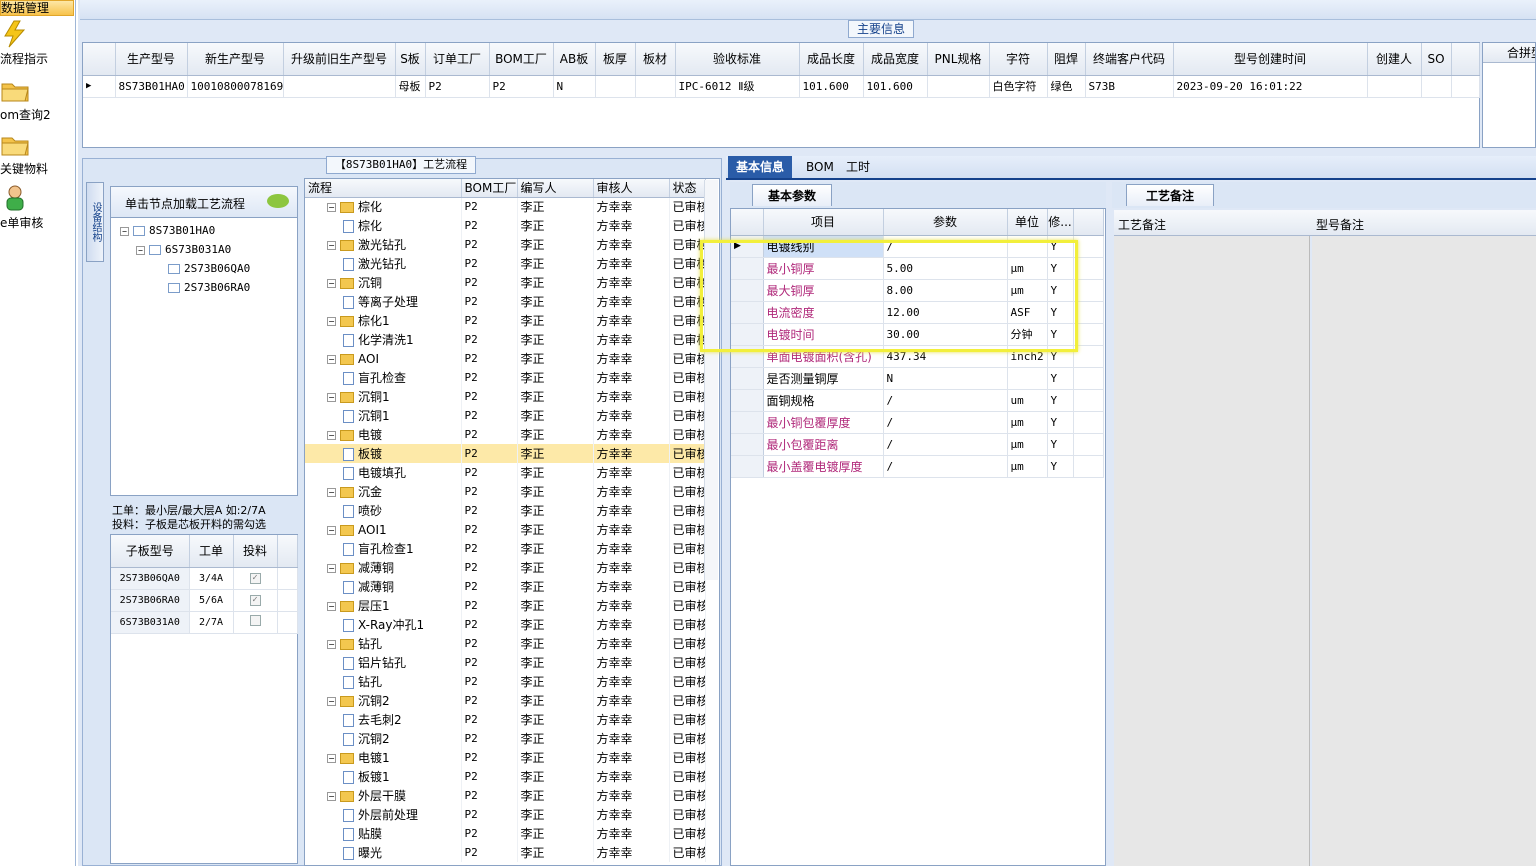  I want to click on col-reviewer: 审核人, so click(631, 188).